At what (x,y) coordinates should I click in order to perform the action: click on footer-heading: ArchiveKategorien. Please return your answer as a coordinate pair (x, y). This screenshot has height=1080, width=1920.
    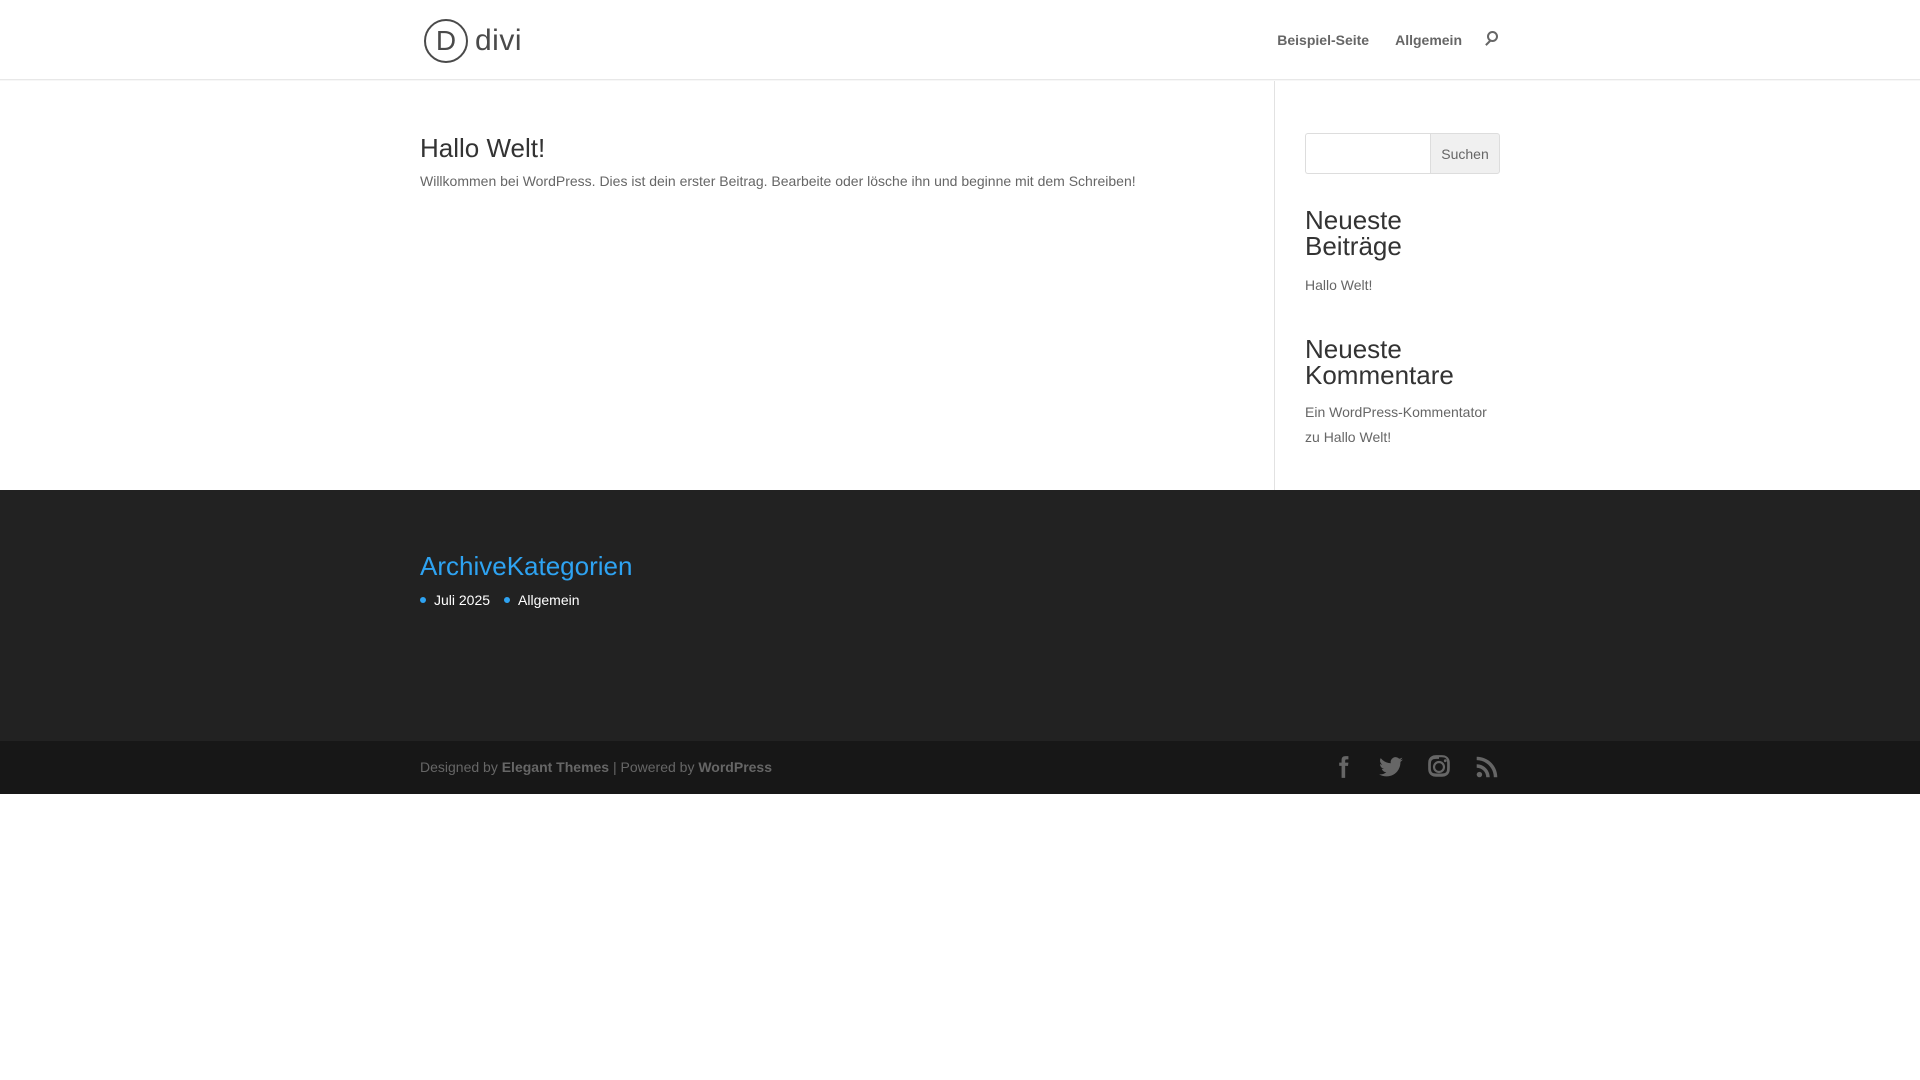
    Looking at the image, I should click on (526, 566).